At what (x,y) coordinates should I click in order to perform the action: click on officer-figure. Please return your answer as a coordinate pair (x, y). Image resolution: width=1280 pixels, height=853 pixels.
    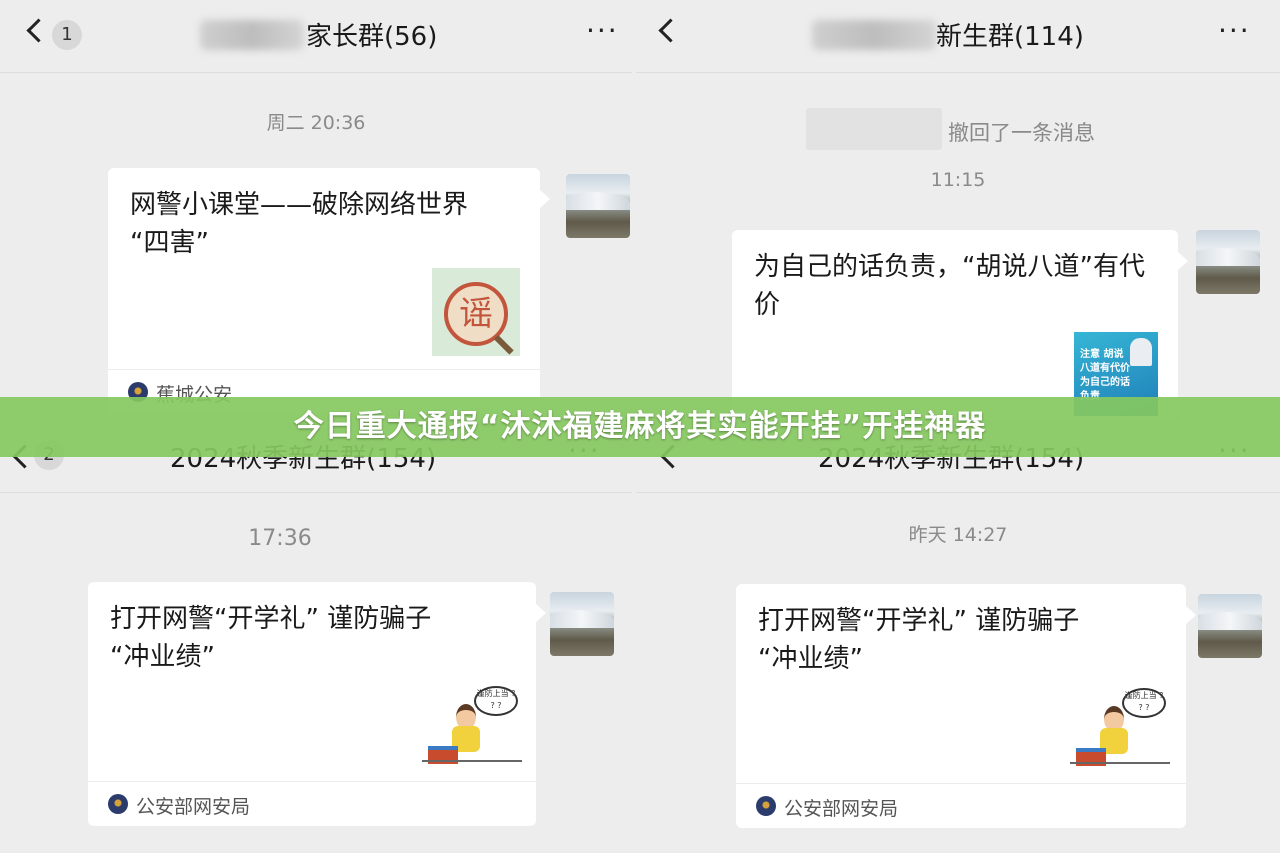
    Looking at the image, I should click on (1141, 352).